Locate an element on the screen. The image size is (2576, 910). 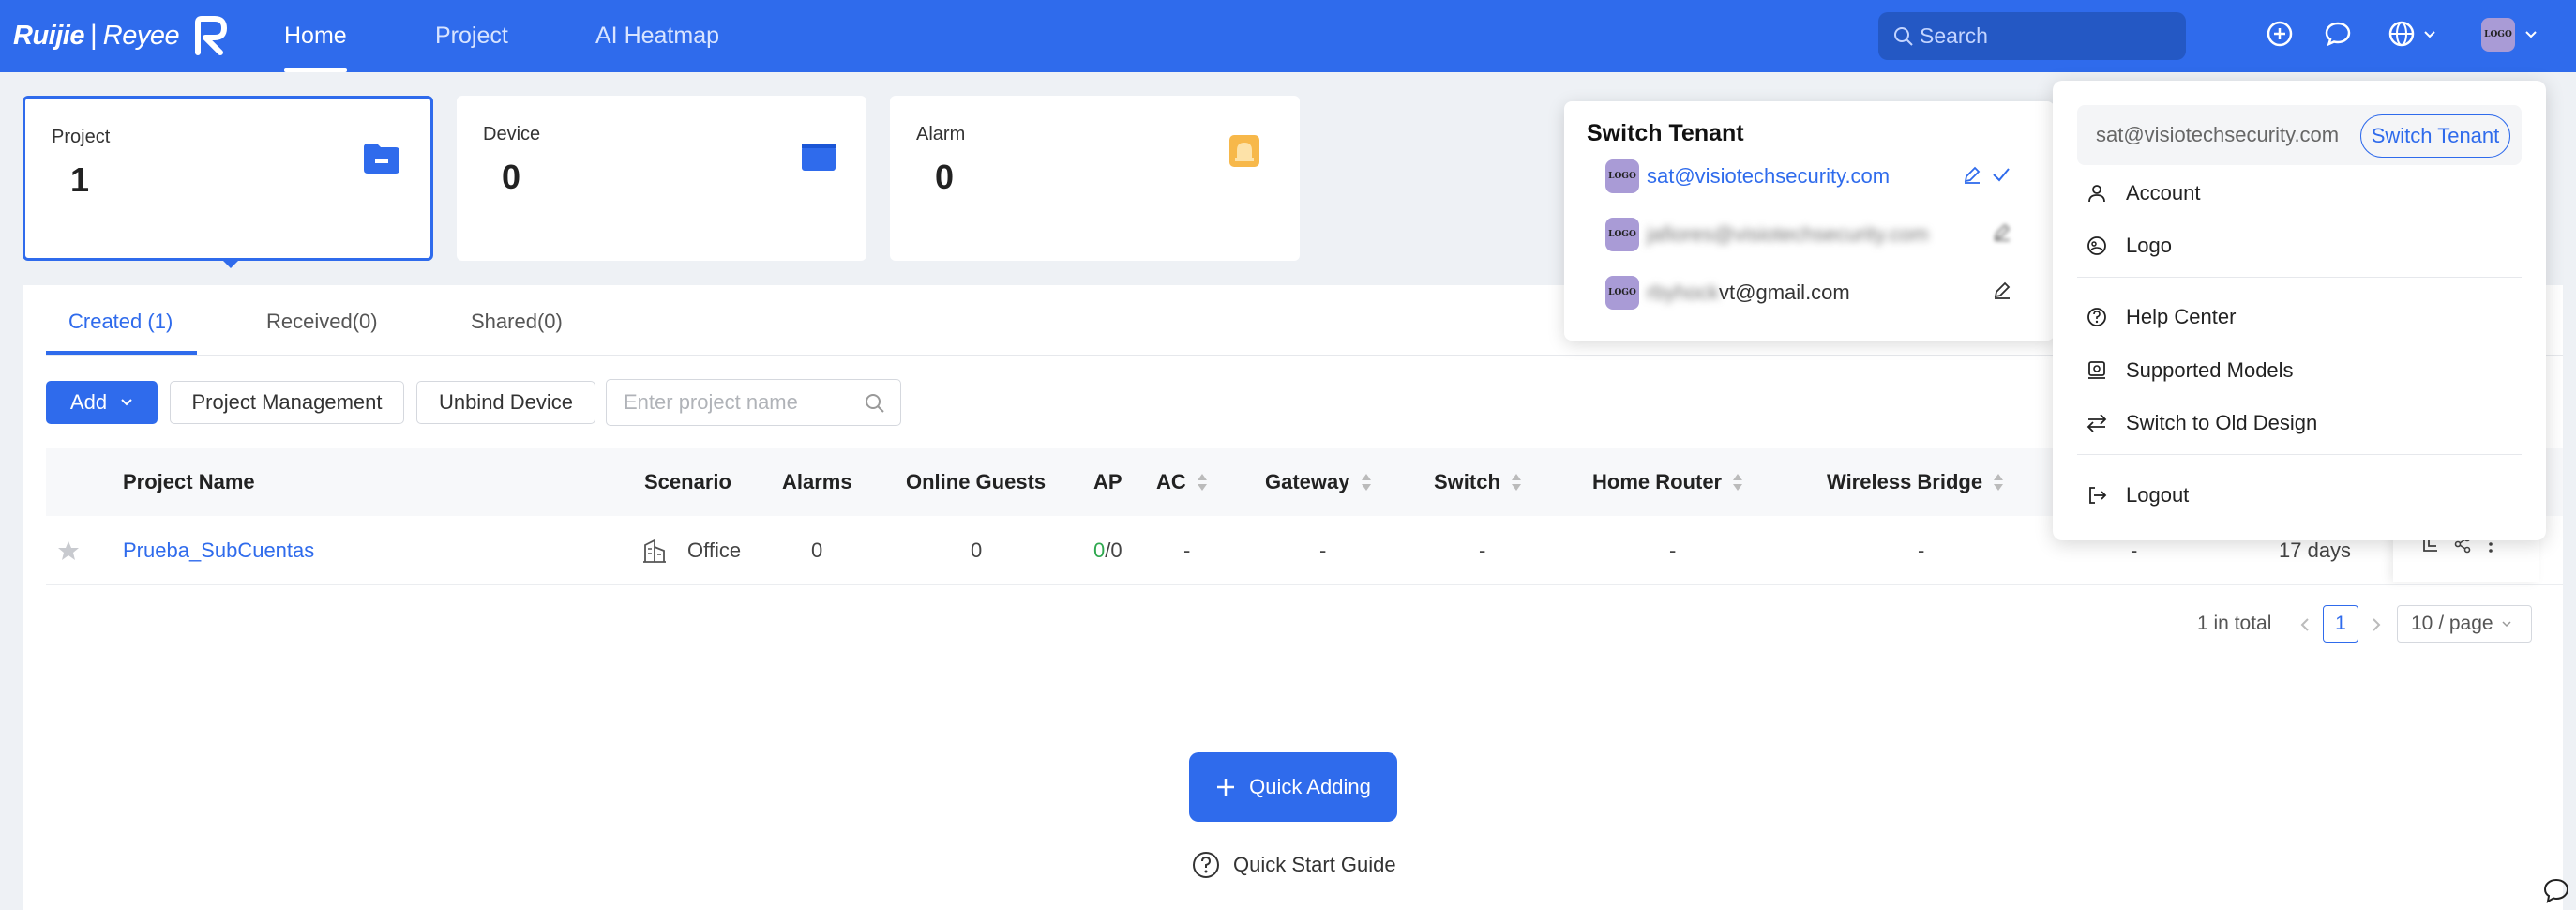
plus-circle-icon is located at coordinates (2280, 34).